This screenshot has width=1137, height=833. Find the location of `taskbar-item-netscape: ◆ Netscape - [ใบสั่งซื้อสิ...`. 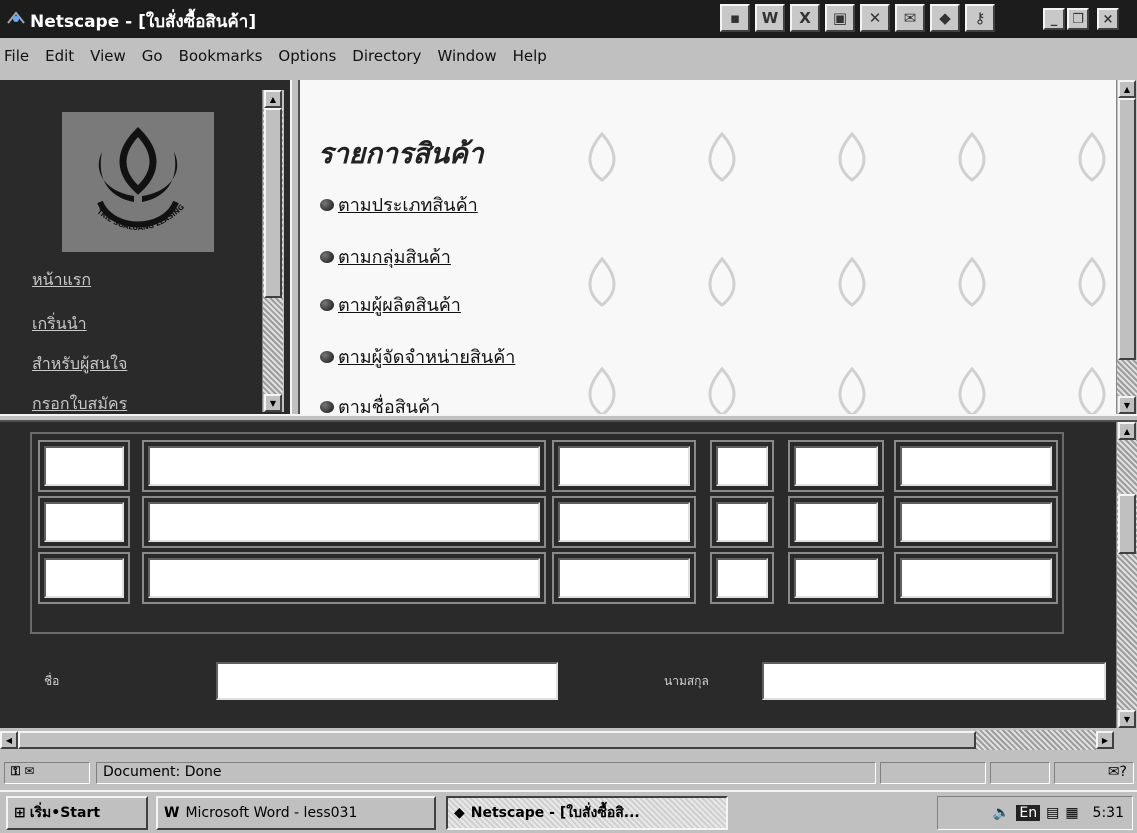

taskbar-item-netscape: ◆ Netscape - [ใบสั่งซื้อสิ... is located at coordinates (587, 813).